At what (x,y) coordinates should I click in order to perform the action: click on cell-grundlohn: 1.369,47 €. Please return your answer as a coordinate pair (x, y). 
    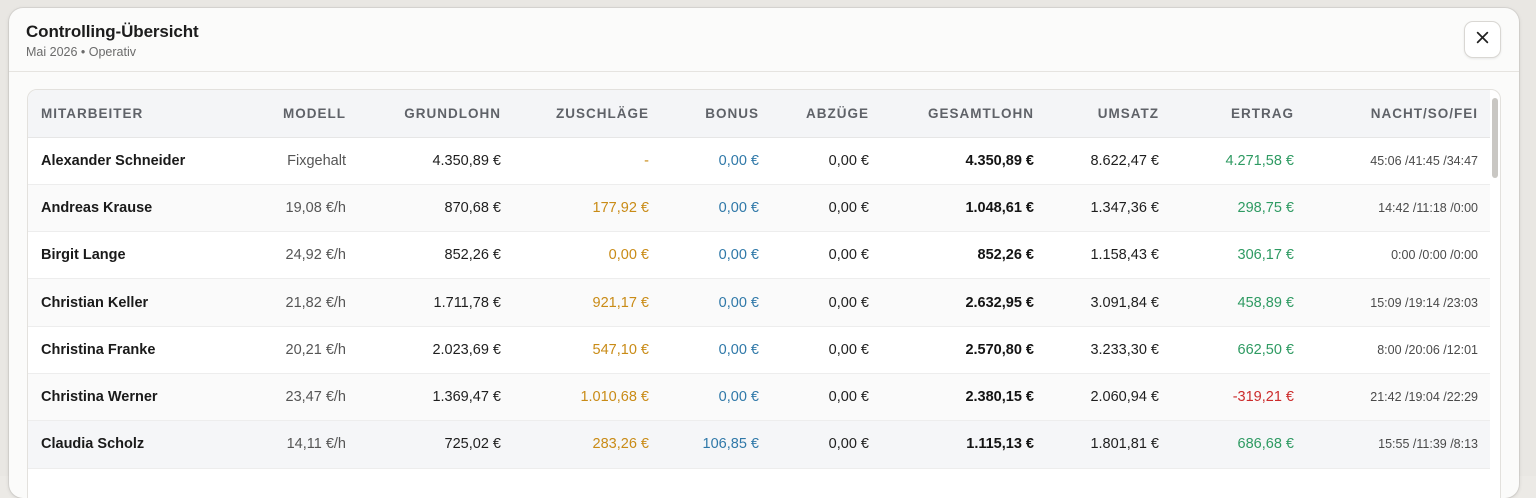
    Looking at the image, I should click on (466, 397).